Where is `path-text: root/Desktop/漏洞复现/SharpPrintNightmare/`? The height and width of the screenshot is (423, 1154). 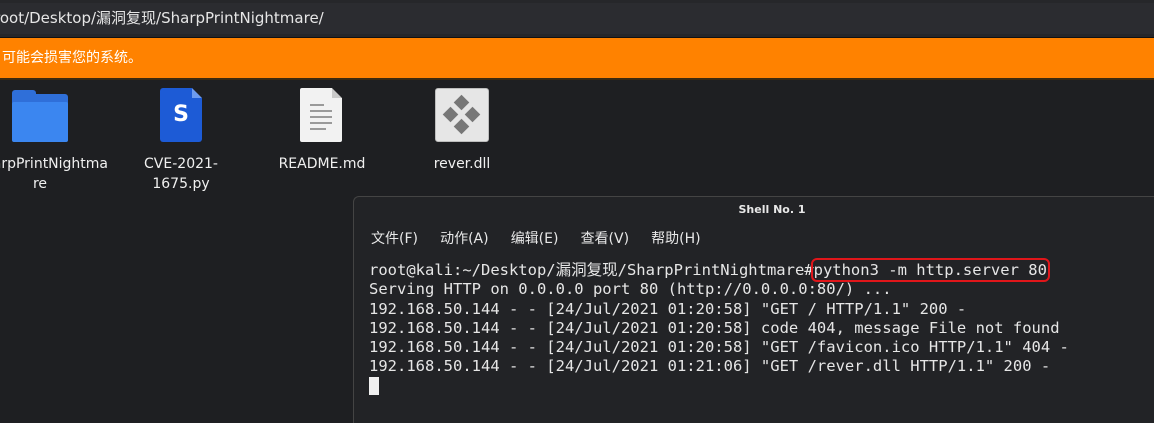 path-text: root/Desktop/漏洞复现/SharpPrintNightmare/ is located at coordinates (162, 18).